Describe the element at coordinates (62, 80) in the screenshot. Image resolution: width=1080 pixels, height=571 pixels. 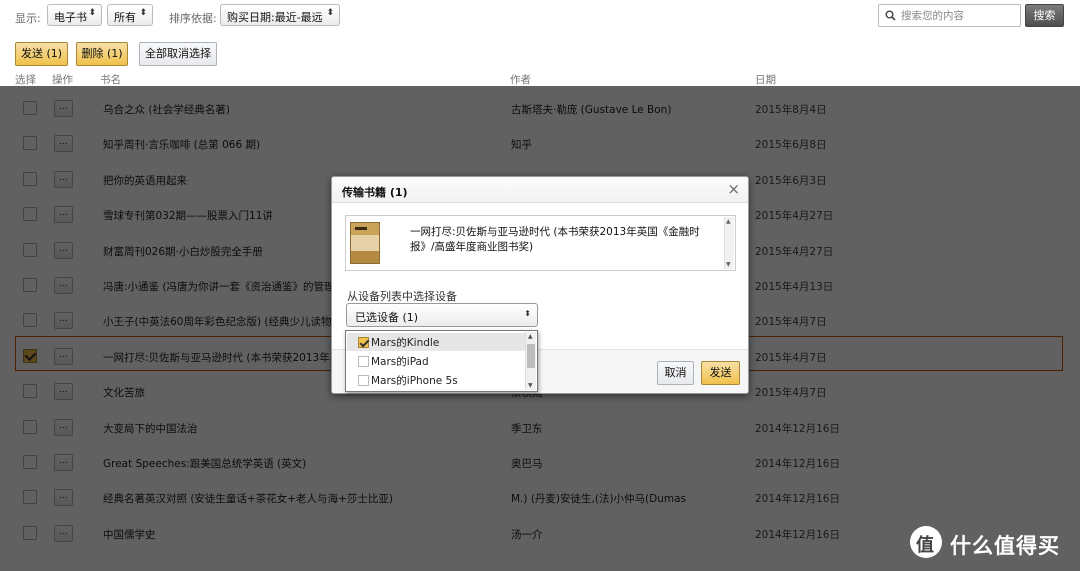
I see `column-actions: 操作` at that location.